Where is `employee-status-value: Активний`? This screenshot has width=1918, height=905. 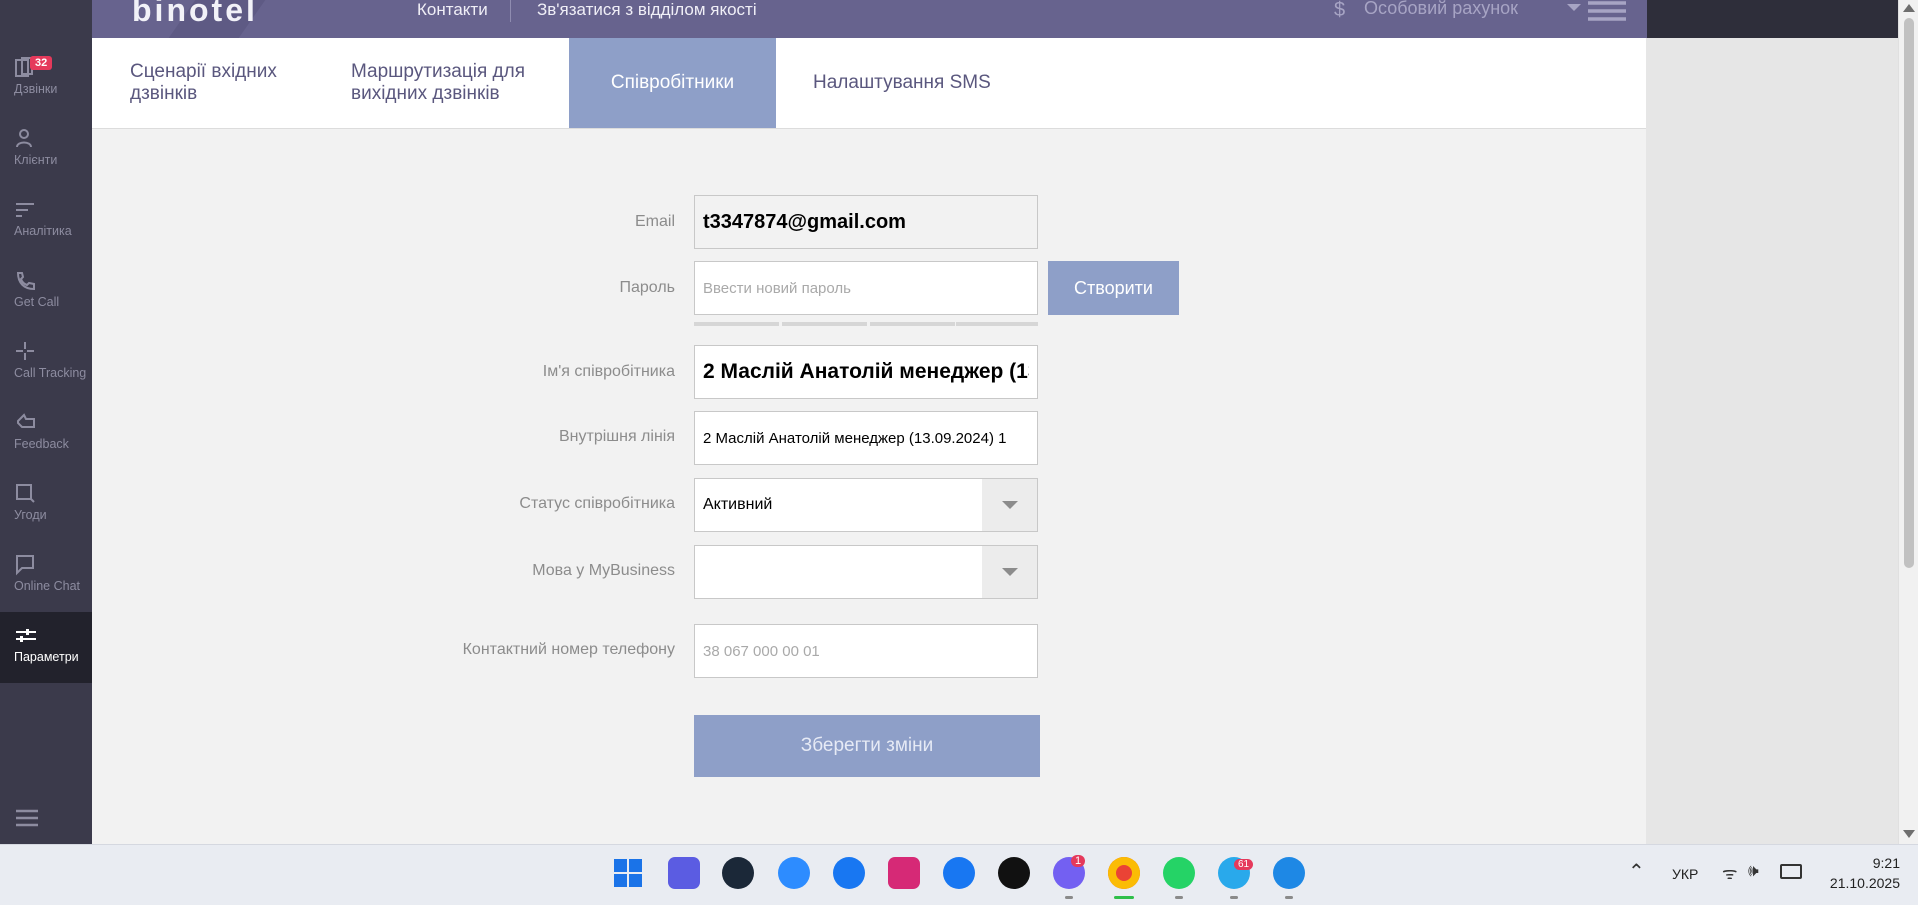
employee-status-value: Активний is located at coordinates (738, 504).